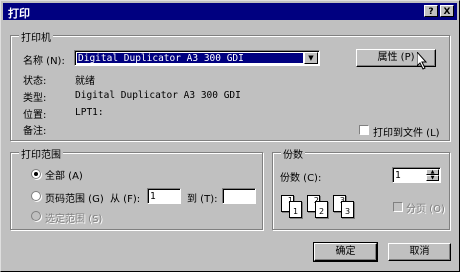 This screenshot has width=460, height=272. What do you see at coordinates (447, 11) in the screenshot?
I see `close-button: X` at bounding box center [447, 11].